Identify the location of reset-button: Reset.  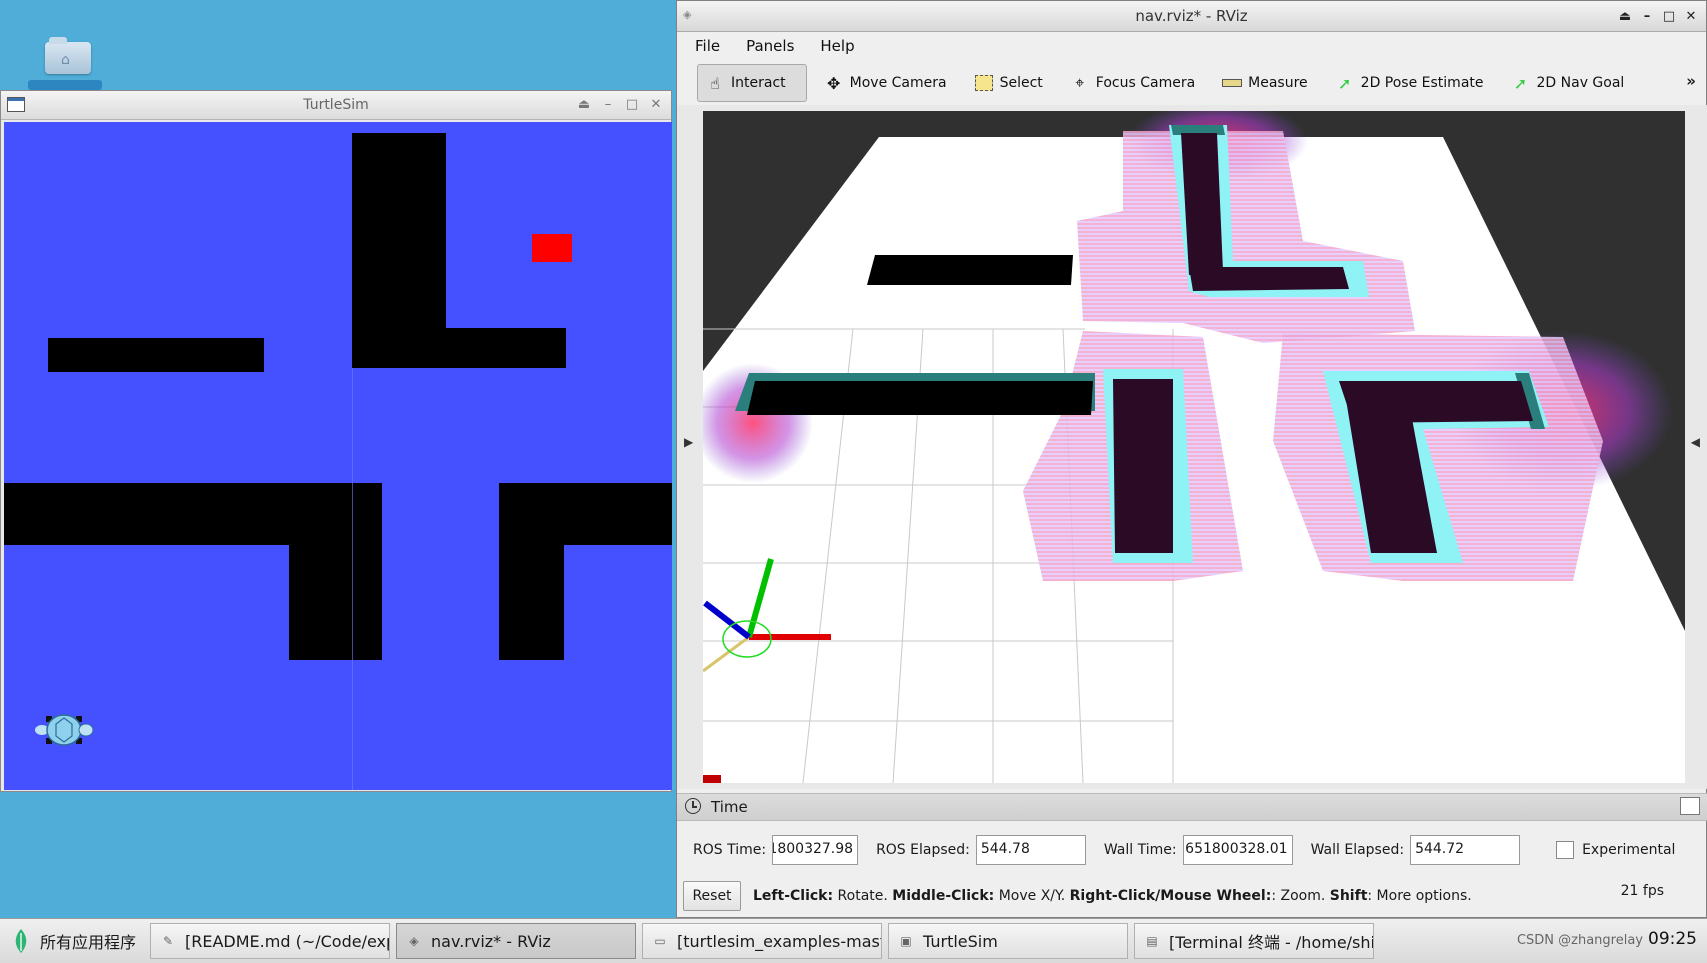
(712, 896).